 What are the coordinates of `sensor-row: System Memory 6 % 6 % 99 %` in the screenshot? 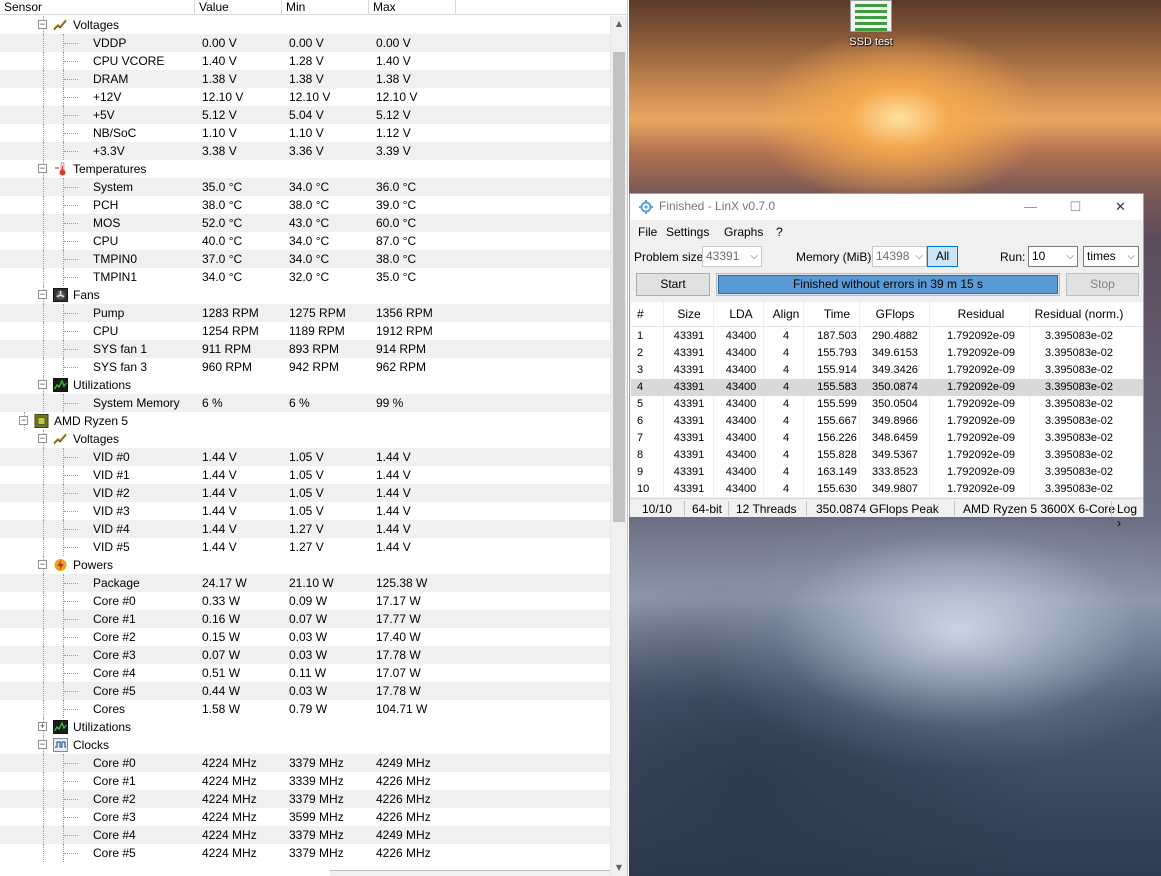 It's located at (305, 403).